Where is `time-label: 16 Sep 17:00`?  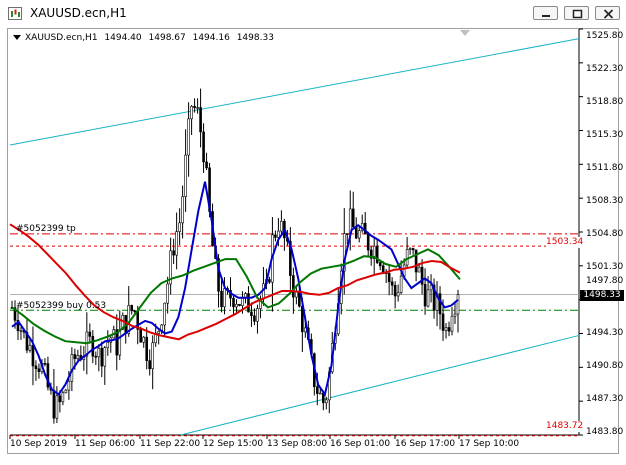 time-label: 16 Sep 17:00 is located at coordinates (425, 444).